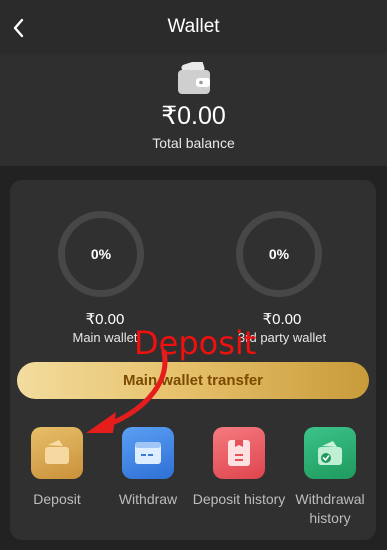  I want to click on main-wallet-progress-ring: 0%, so click(101, 254).